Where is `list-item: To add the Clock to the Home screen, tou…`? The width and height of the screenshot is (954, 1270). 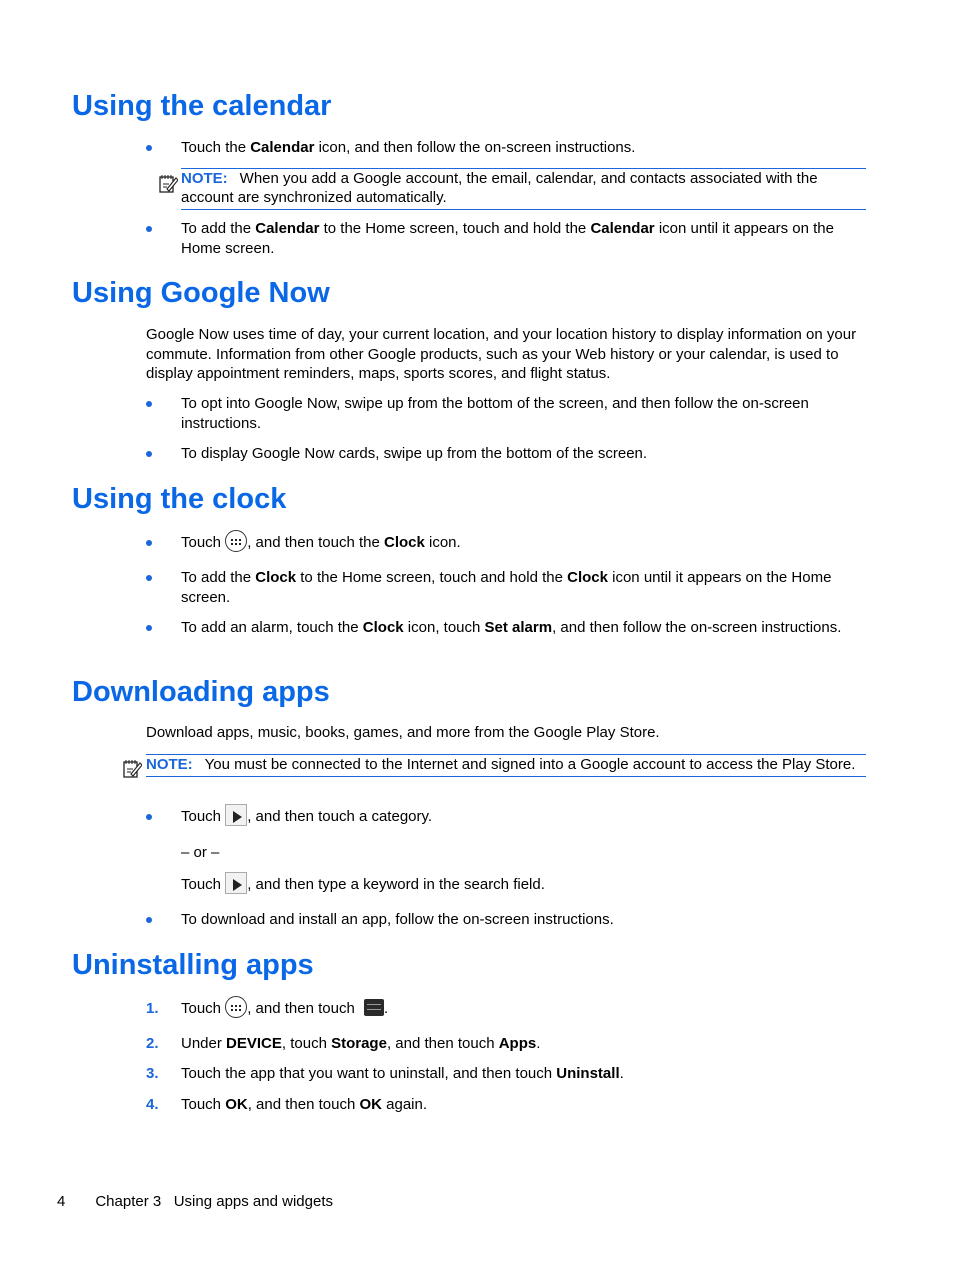
list-item: To add the Clock to the Home screen, tou… is located at coordinates (506, 587).